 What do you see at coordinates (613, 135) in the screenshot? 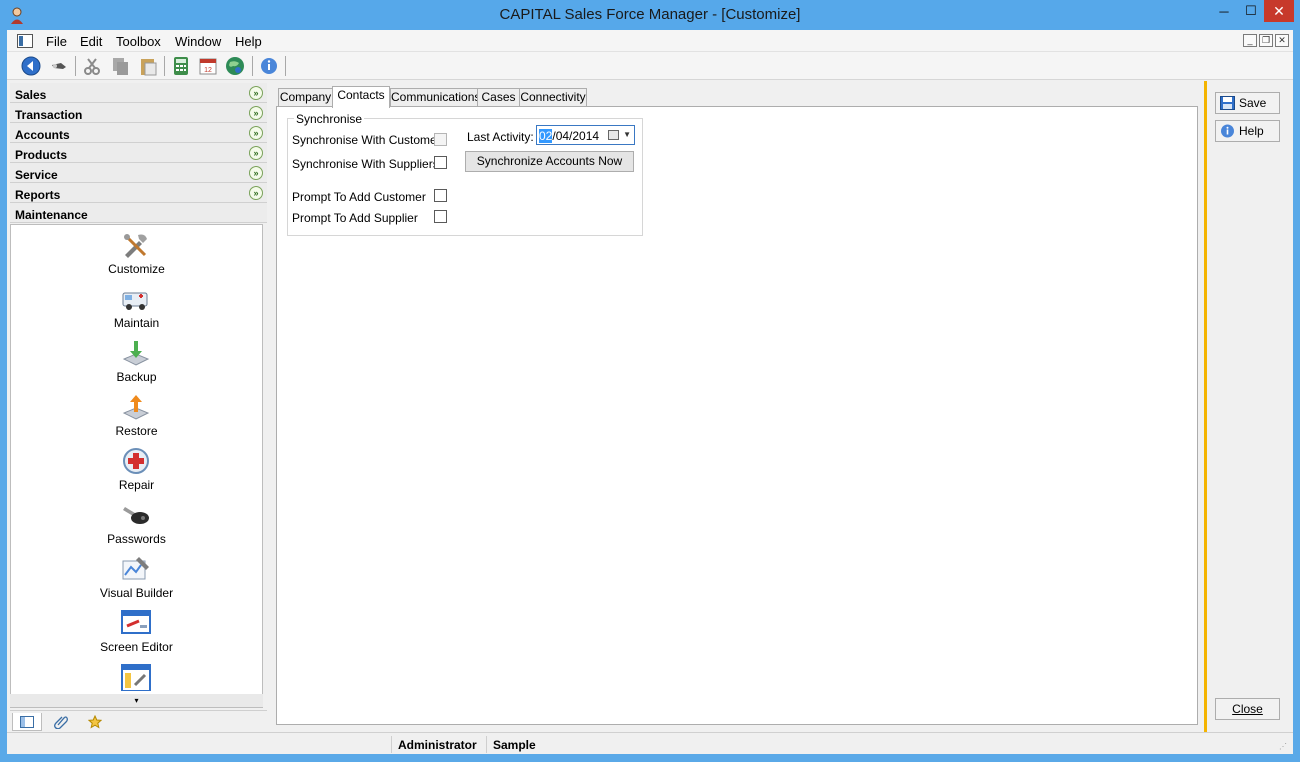
I see `calendar-icon` at bounding box center [613, 135].